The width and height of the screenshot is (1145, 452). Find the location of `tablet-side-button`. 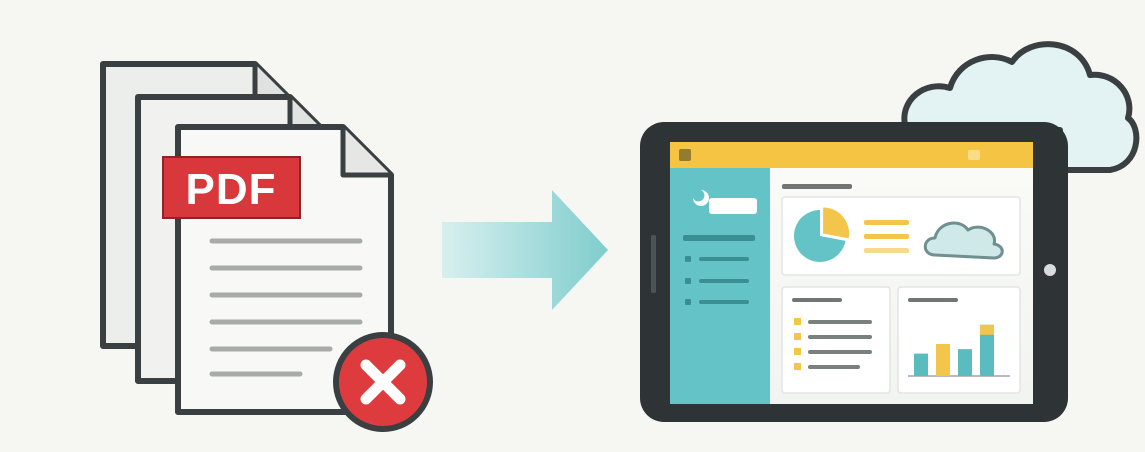

tablet-side-button is located at coordinates (653, 264).